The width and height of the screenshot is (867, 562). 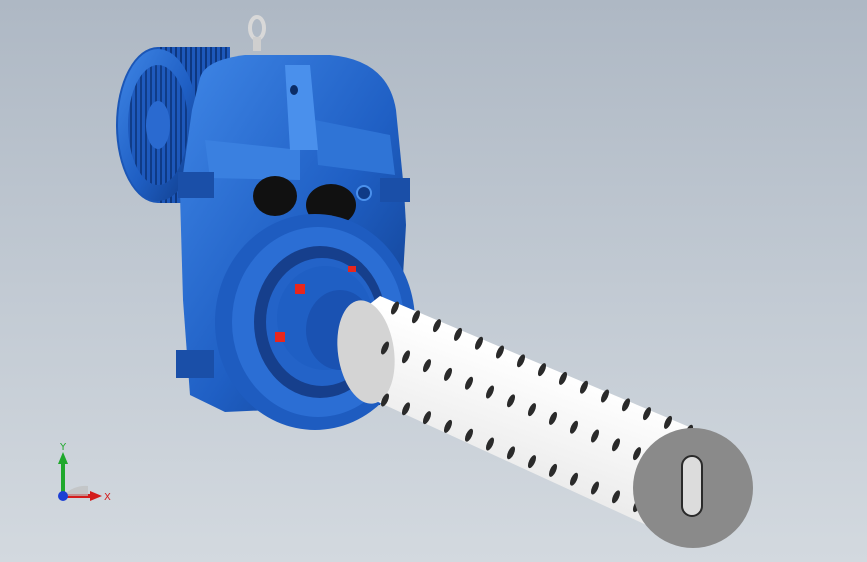 I want to click on lifting-eye, so click(x=257, y=33).